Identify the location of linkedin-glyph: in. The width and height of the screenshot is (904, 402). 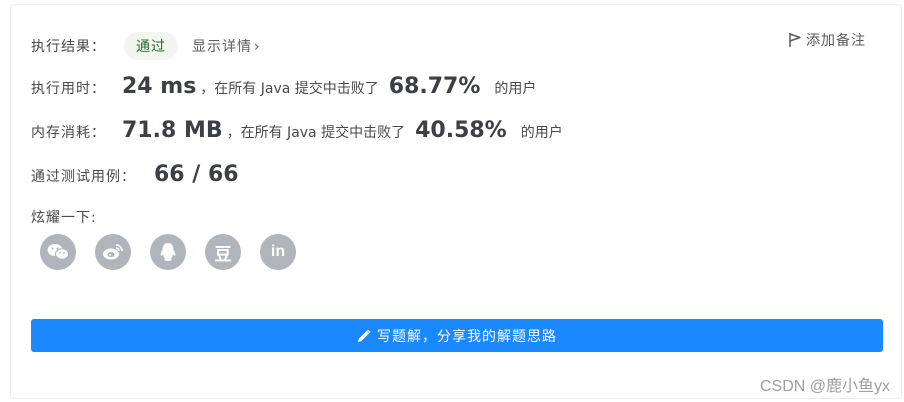
(278, 251).